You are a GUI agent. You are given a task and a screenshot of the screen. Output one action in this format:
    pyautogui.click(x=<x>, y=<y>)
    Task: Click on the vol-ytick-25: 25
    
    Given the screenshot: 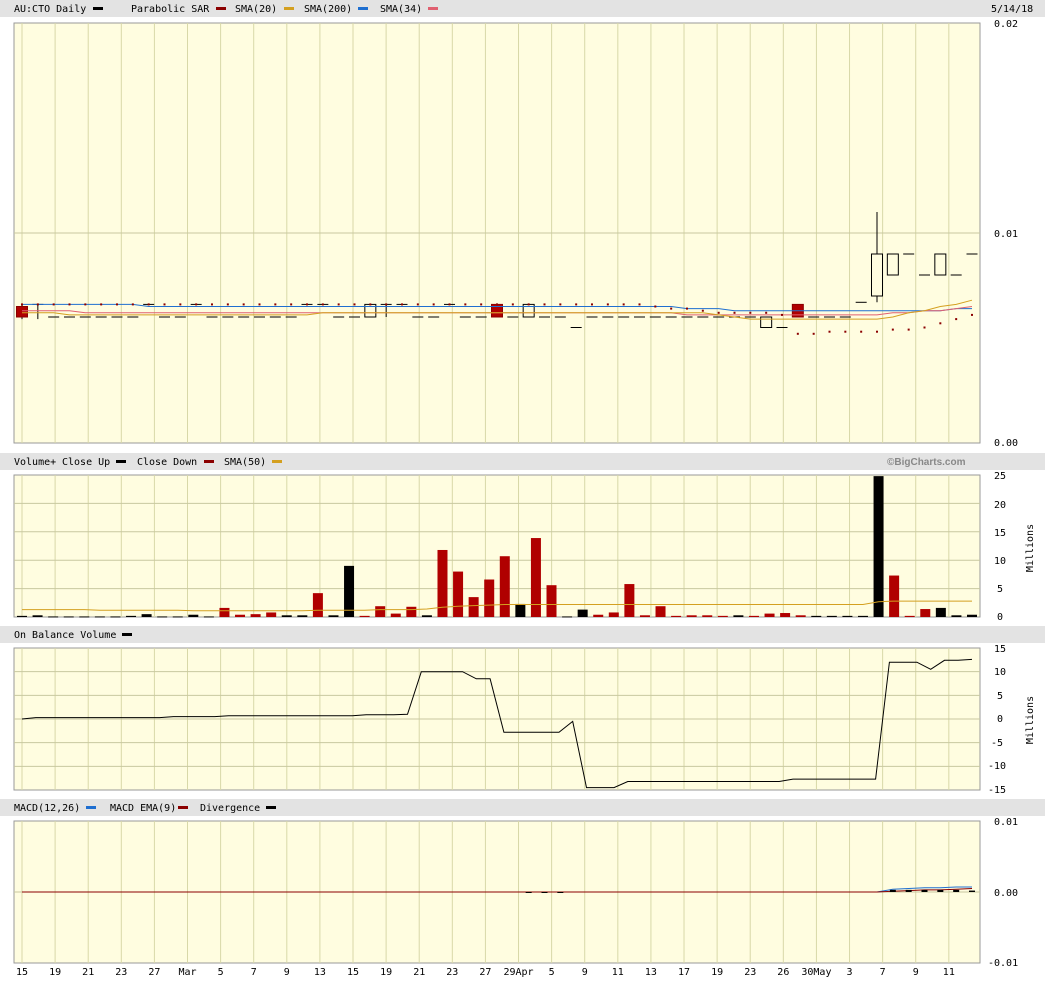 What is the action you would take?
    pyautogui.click(x=1000, y=476)
    